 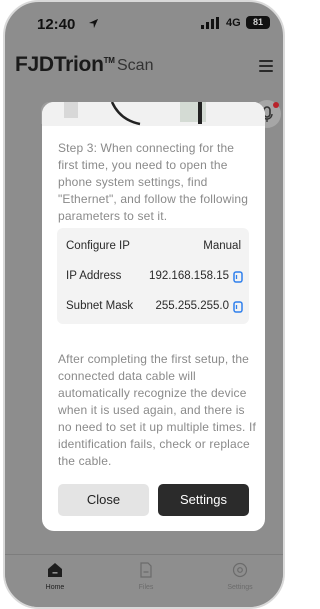 I want to click on bottom-nav: Home Files Settings, so click(x=144, y=580).